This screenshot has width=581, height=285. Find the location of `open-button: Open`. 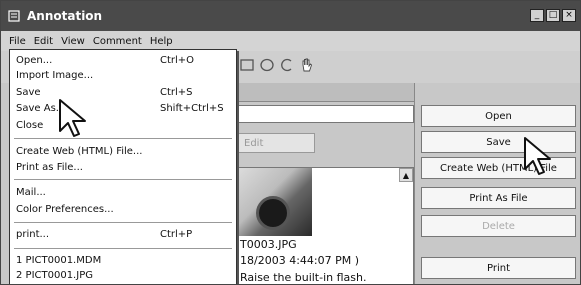

open-button: Open is located at coordinates (498, 116).